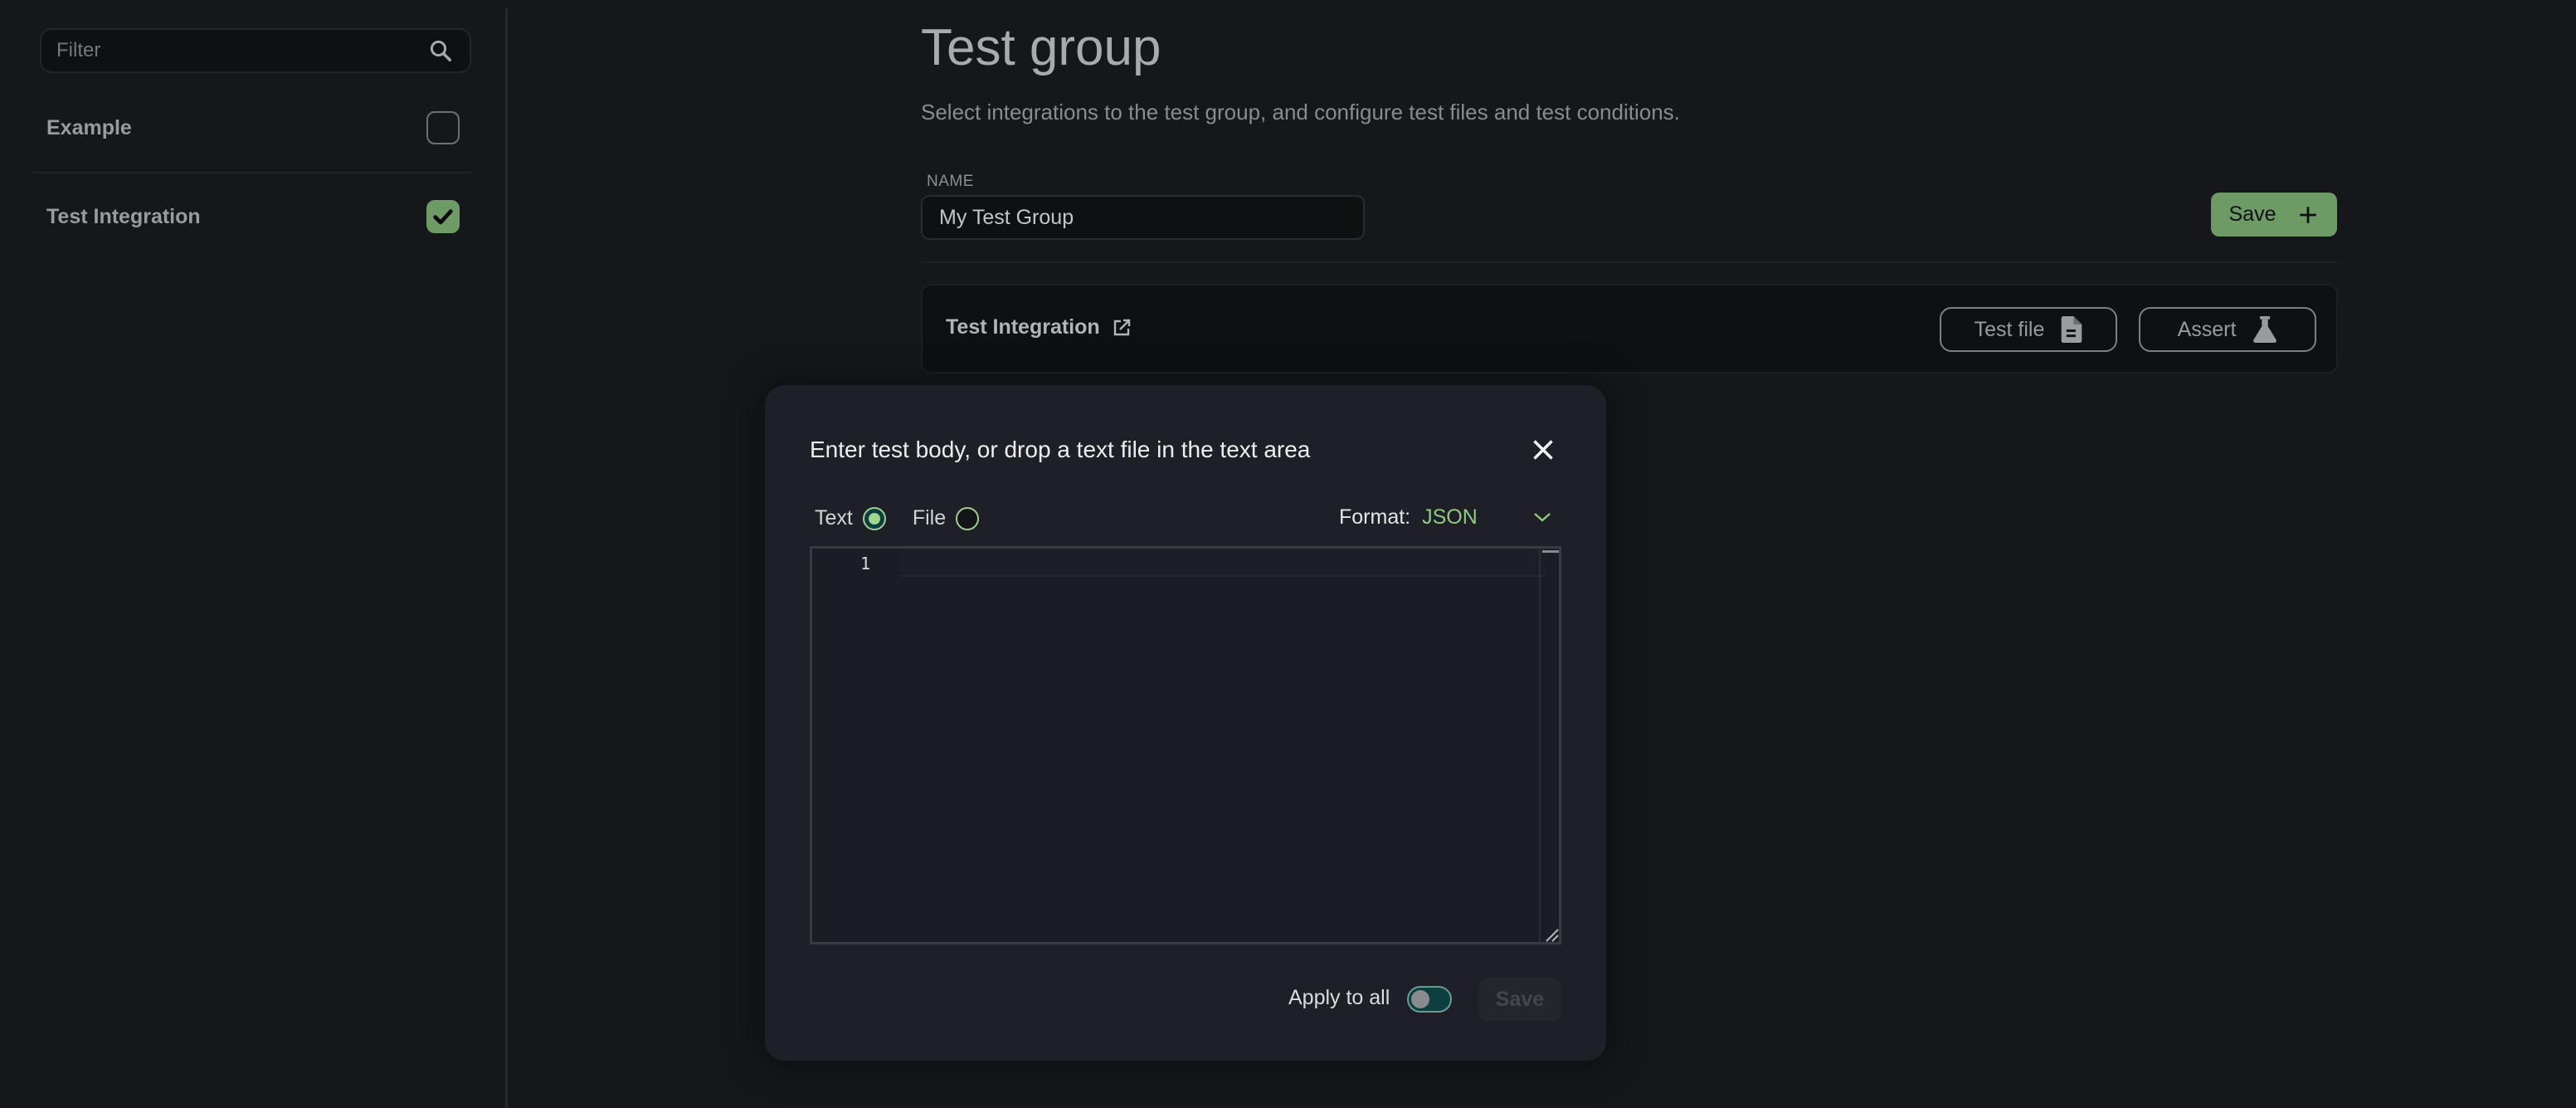 This screenshot has width=2576, height=1108. Describe the element at coordinates (1041, 47) in the screenshot. I see `page-title: Test group` at that location.